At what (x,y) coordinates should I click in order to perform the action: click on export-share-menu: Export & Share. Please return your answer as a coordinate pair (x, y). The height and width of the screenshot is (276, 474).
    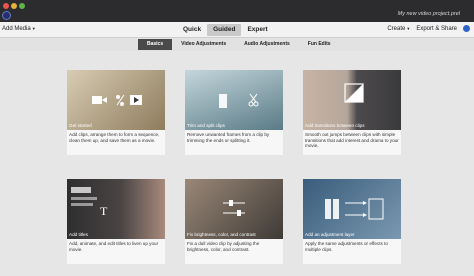
    Looking at the image, I should click on (436, 29).